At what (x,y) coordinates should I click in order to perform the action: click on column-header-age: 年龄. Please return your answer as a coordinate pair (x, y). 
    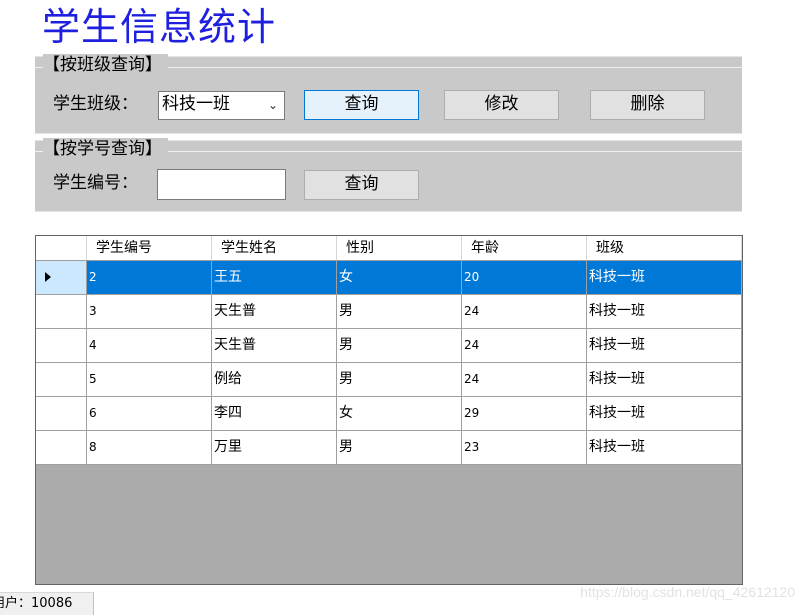
    Looking at the image, I should click on (524, 248).